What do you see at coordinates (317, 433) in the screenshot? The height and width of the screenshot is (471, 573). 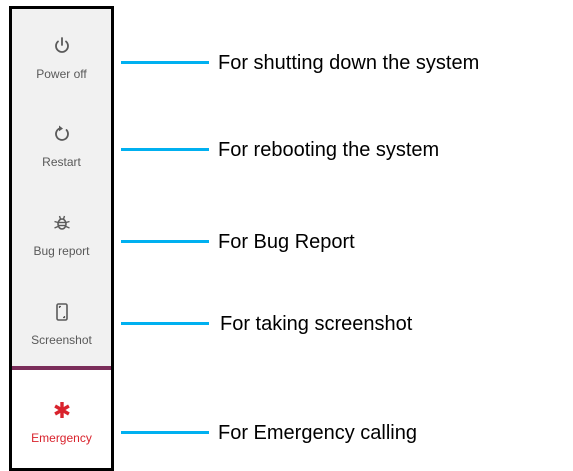 I see `emergency-callout: For Emergency calling` at bounding box center [317, 433].